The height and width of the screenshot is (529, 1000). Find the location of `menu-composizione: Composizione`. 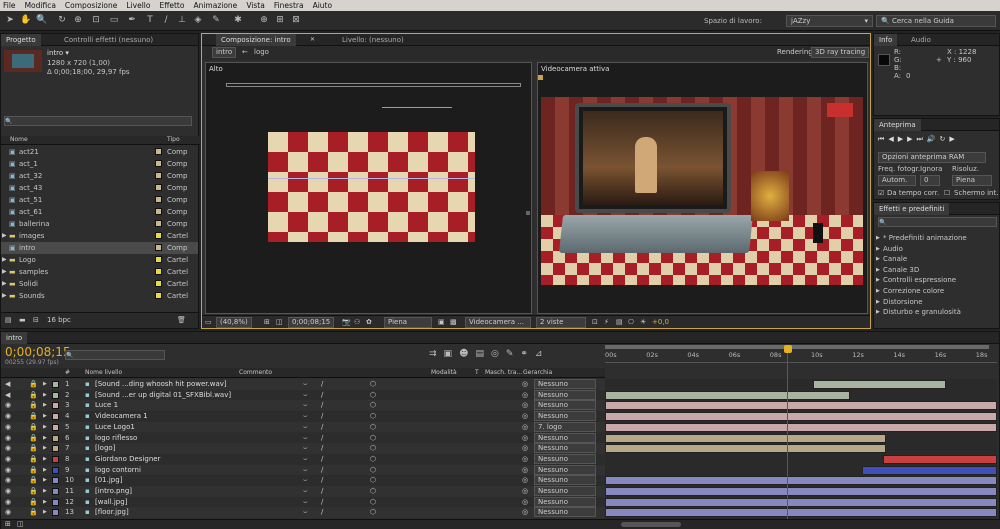

menu-composizione: Composizione is located at coordinates (91, 5).